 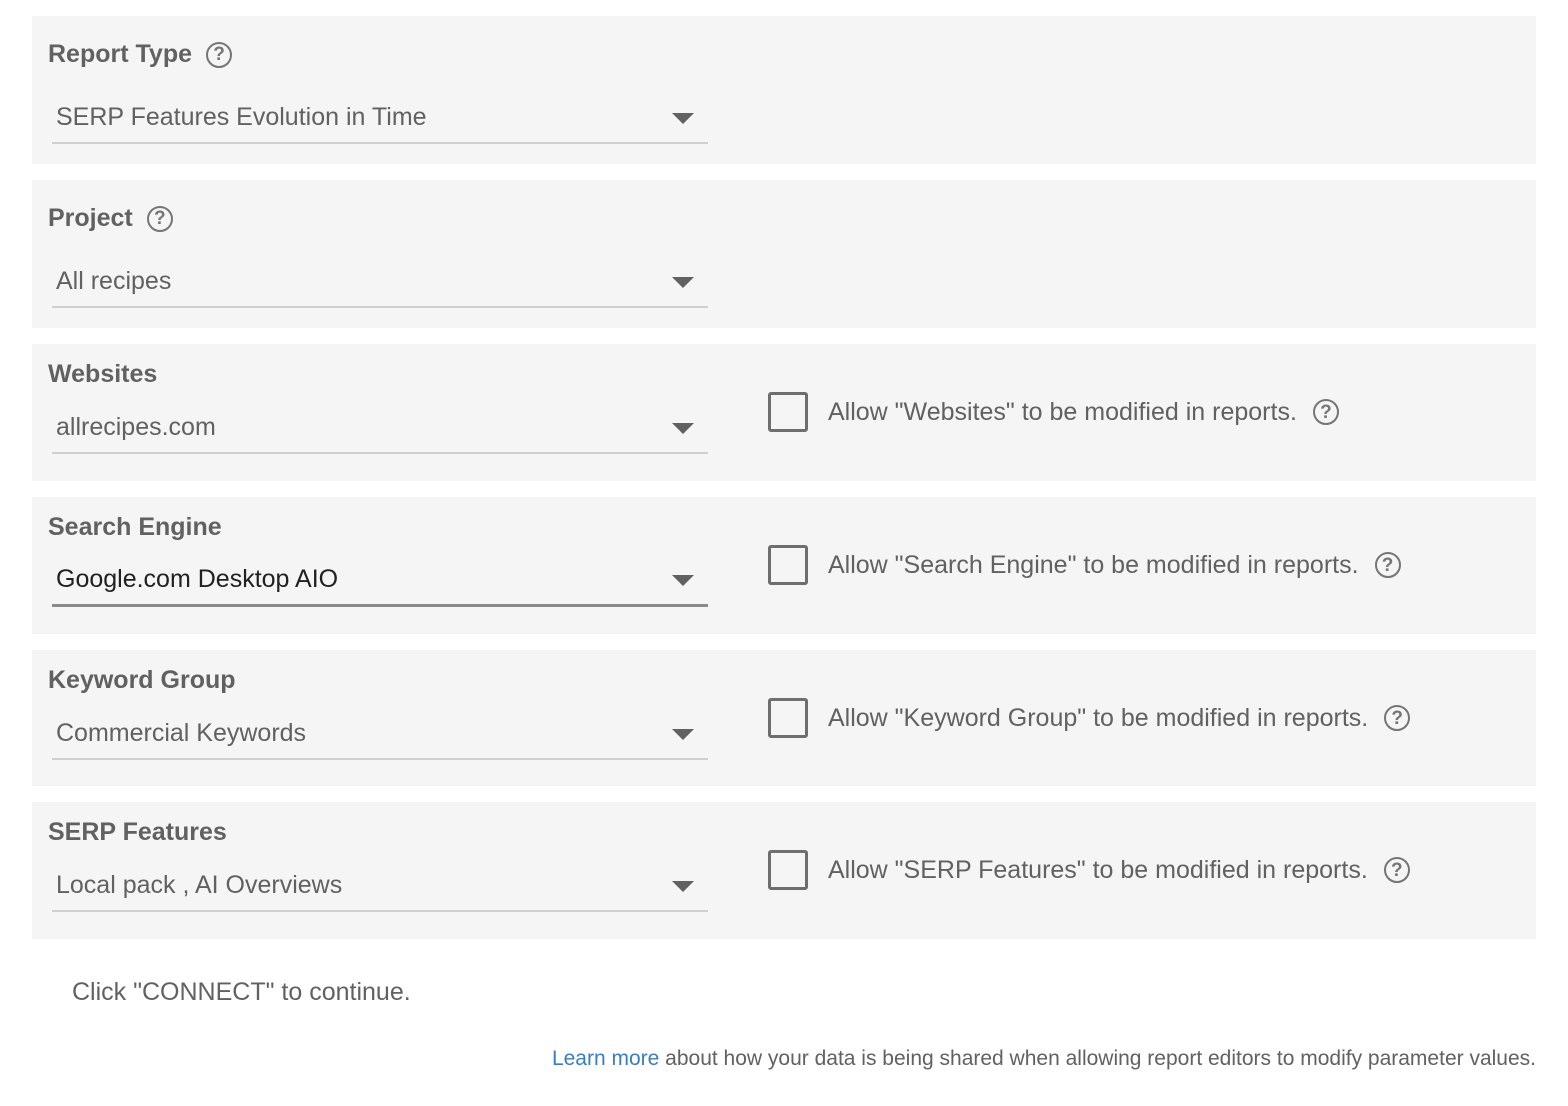 I want to click on websites-label-row: Websites, so click(x=102, y=374).